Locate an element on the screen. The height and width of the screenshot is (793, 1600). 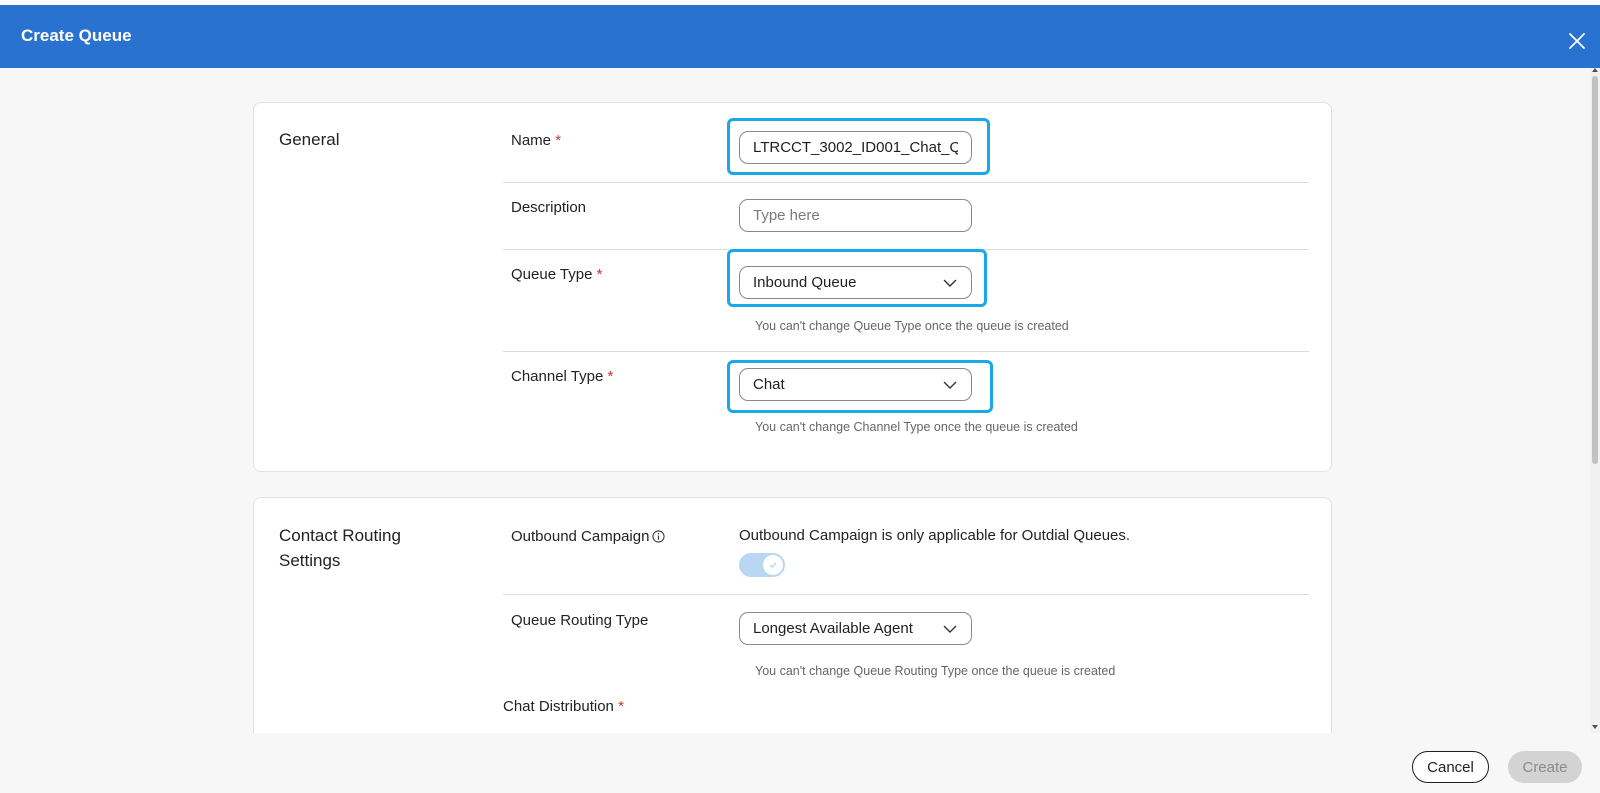
queue-routing-type-label: Queue Routing Type is located at coordinates (580, 620).